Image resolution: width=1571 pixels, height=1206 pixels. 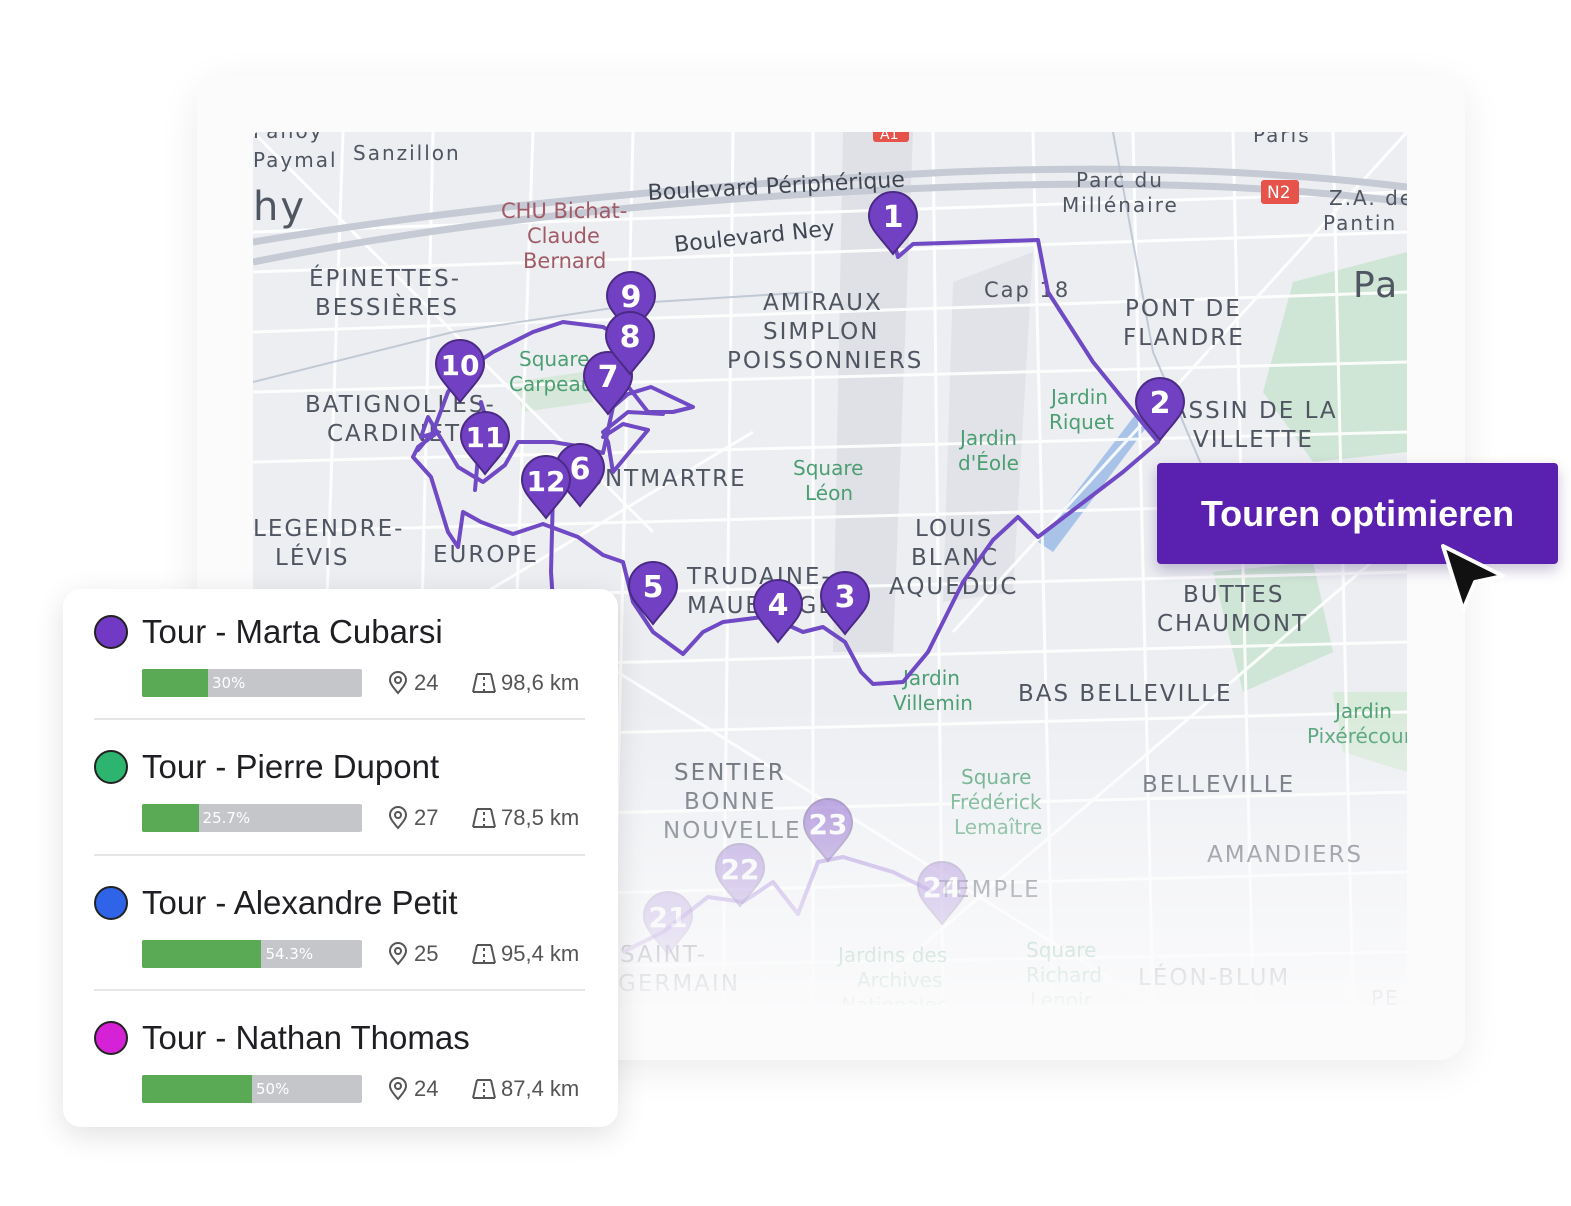 I want to click on map-label-belleville: BELLEVILLE, so click(x=1218, y=785).